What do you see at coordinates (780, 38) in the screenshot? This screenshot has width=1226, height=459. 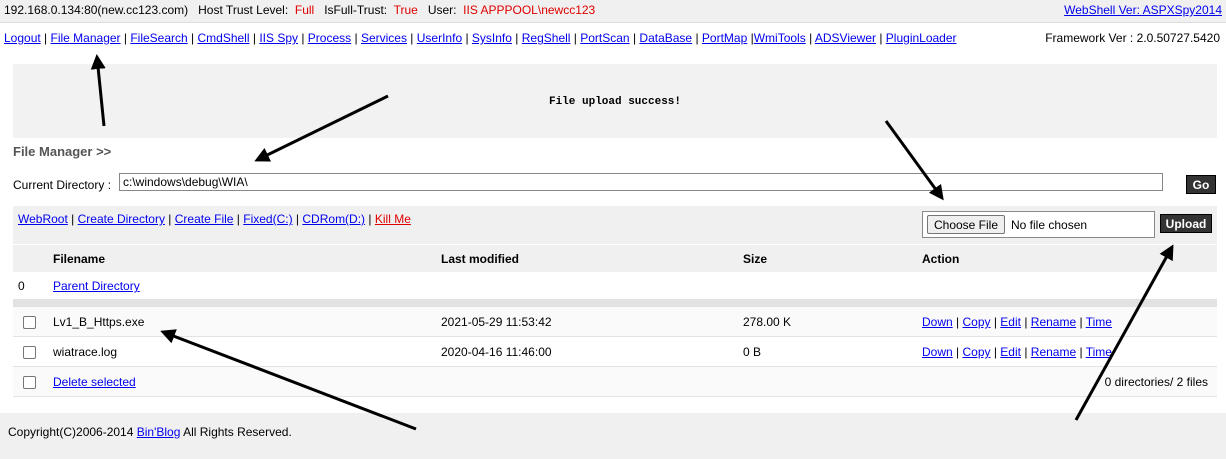 I see `menu-wmitools: WmiTools` at bounding box center [780, 38].